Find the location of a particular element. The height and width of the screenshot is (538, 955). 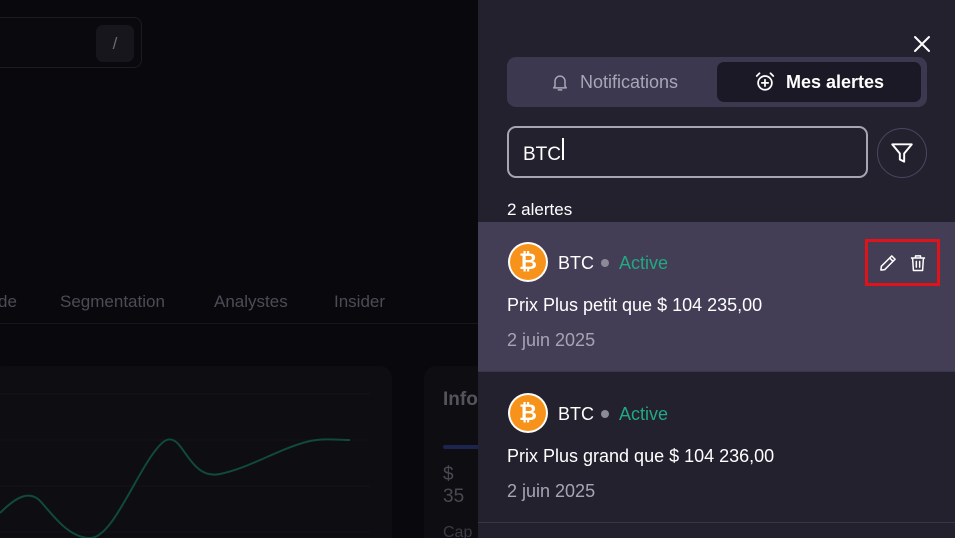

pencil-icon is located at coordinates (887, 262).